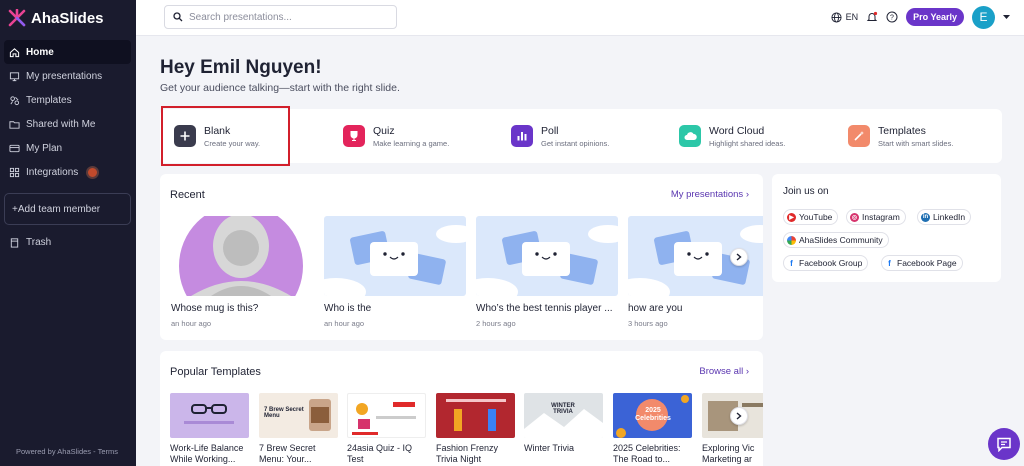  Describe the element at coordinates (191, 323) in the screenshot. I see `recent-card-time: an hour ago` at that location.